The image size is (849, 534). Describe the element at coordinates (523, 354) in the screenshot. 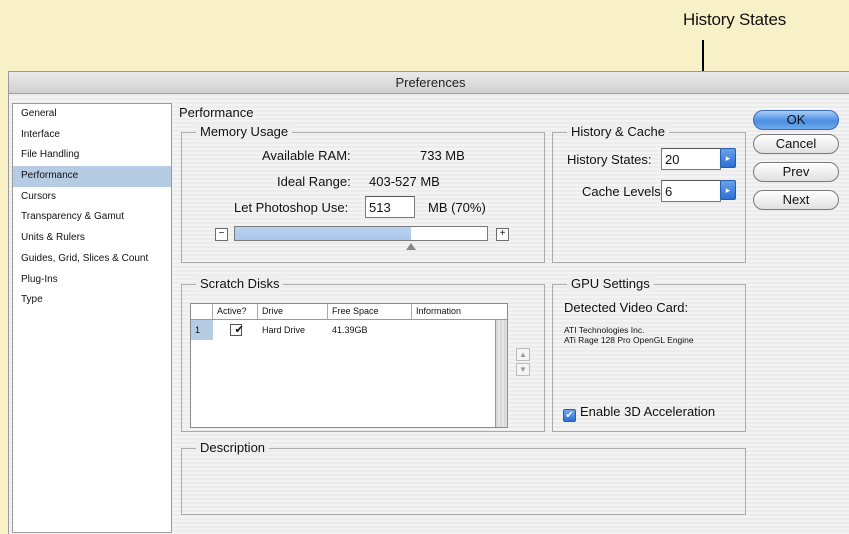

I see `move-up-button: ▲` at that location.